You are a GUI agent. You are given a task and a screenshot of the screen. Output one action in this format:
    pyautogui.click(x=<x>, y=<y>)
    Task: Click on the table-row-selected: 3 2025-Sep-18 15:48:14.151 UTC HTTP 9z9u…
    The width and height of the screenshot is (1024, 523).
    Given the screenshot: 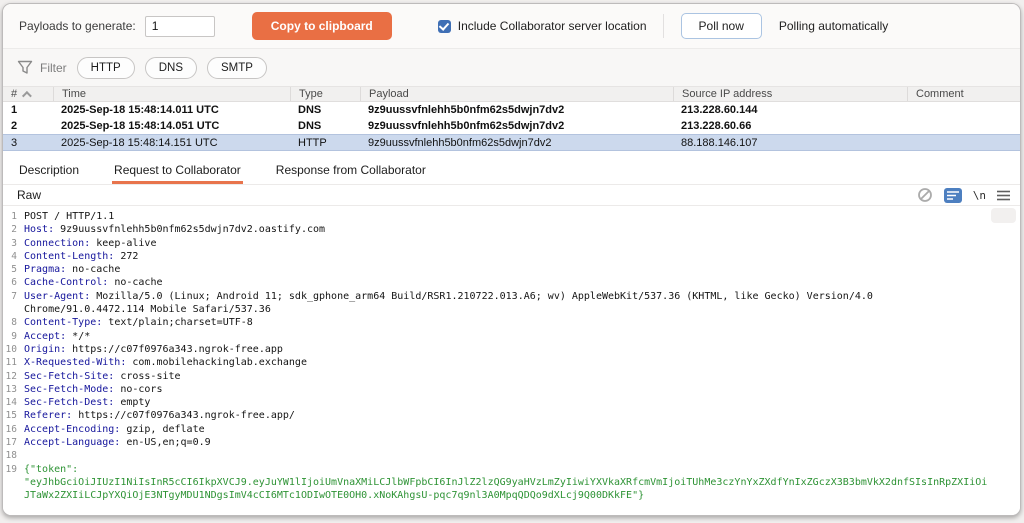 What is the action you would take?
    pyautogui.click(x=511, y=142)
    